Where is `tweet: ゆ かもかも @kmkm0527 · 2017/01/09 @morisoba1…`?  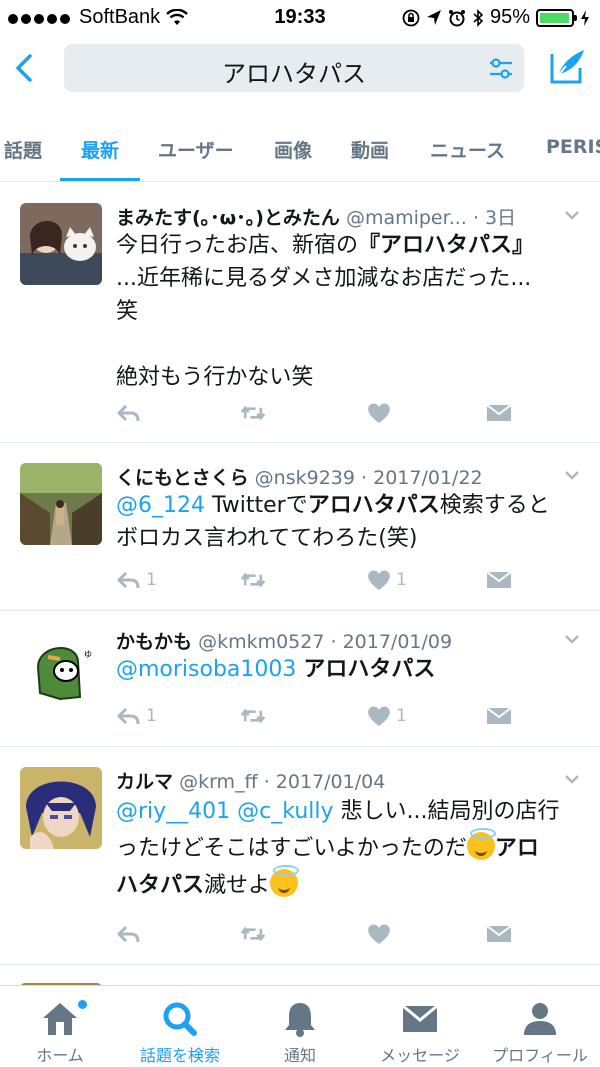 tweet: ゆ かもかも @kmkm0527 · 2017/01/09 @morisoba1… is located at coordinates (300, 679).